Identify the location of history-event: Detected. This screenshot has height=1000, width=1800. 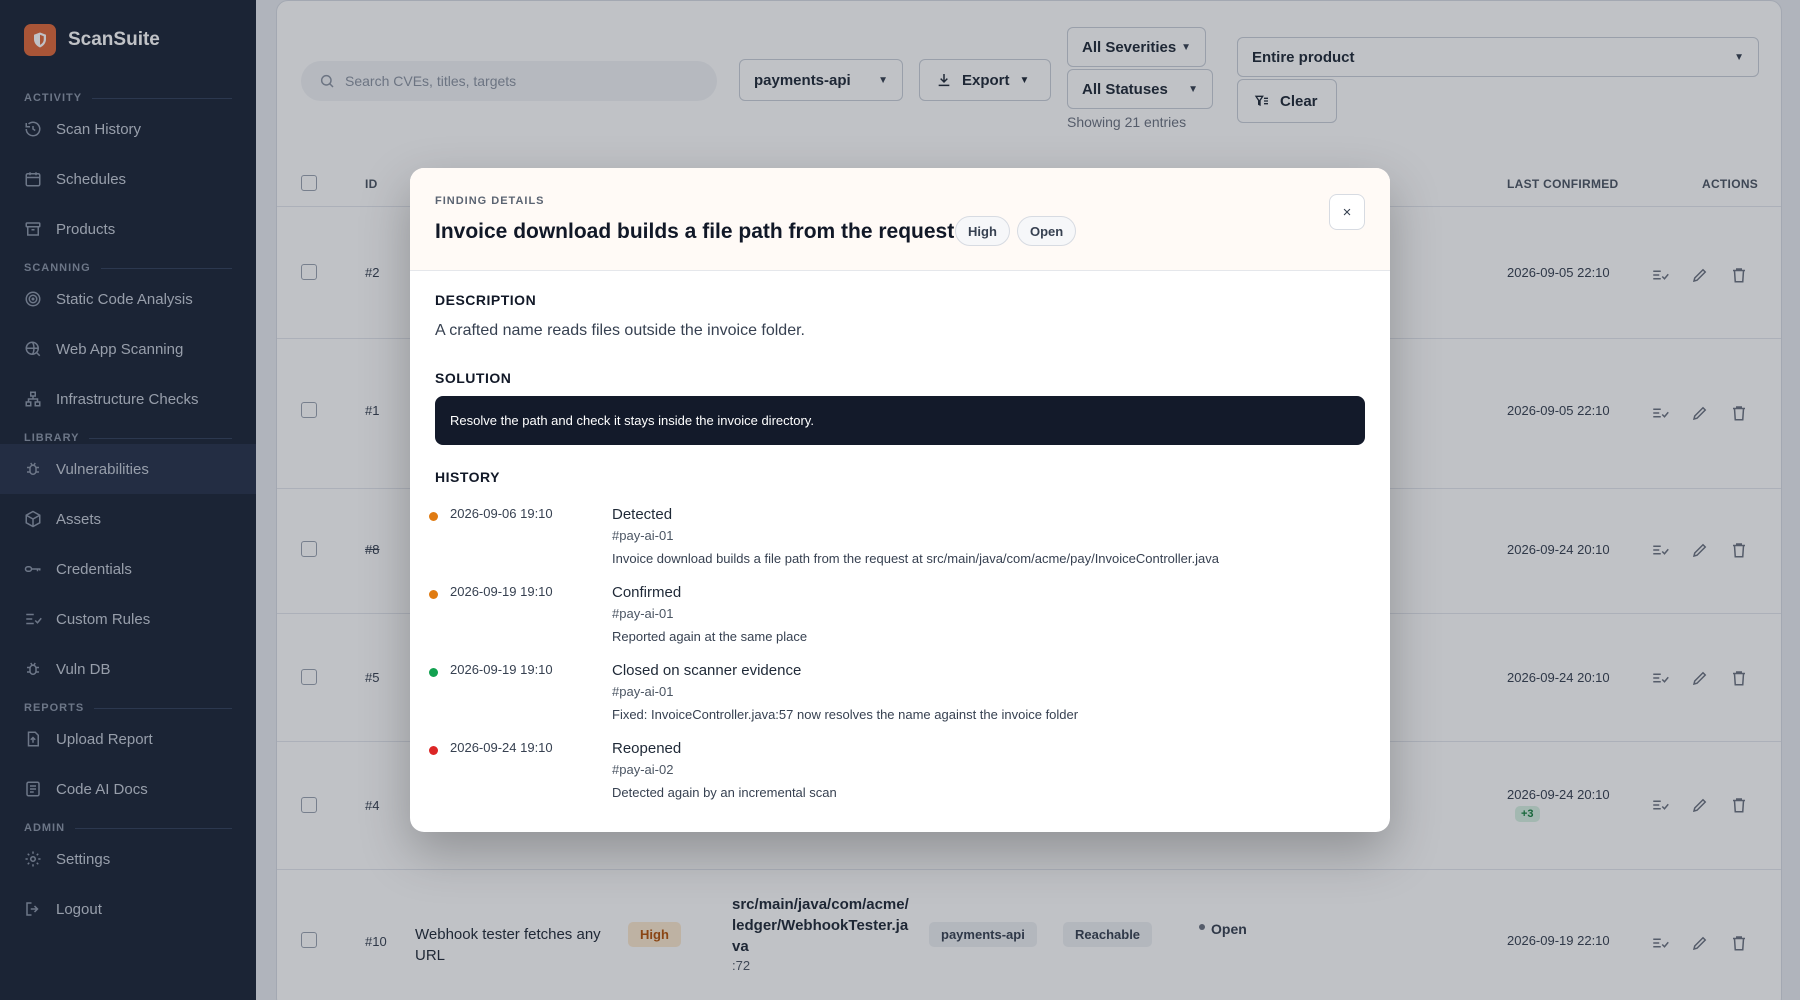
(642, 514).